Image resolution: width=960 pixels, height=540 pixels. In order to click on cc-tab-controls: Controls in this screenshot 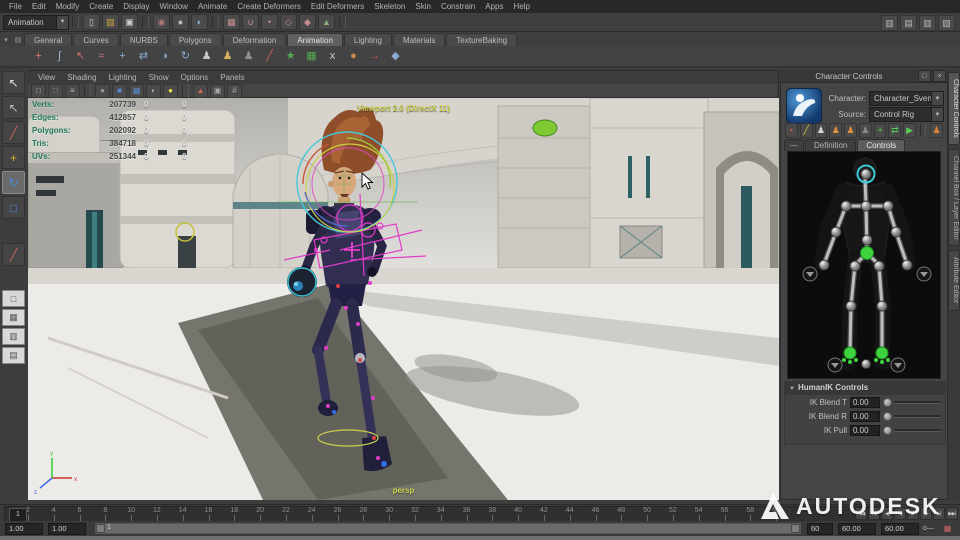, I will do `click(881, 145)`.